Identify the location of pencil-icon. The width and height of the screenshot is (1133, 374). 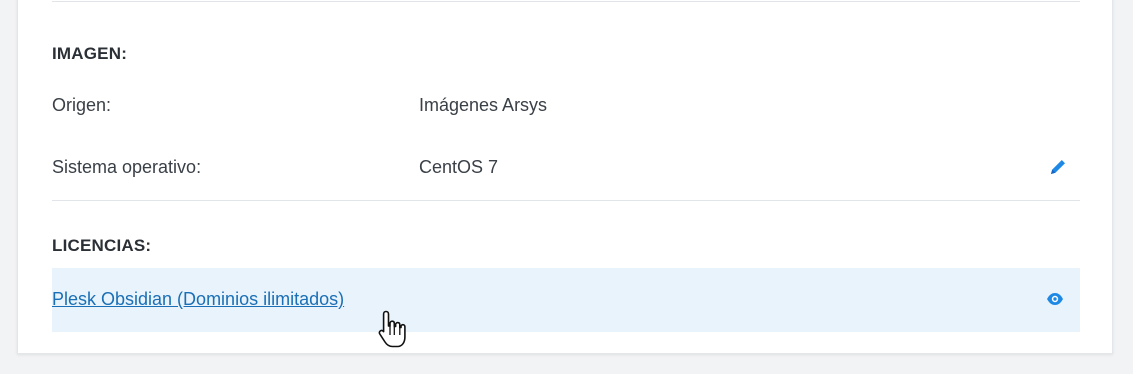
(1058, 167).